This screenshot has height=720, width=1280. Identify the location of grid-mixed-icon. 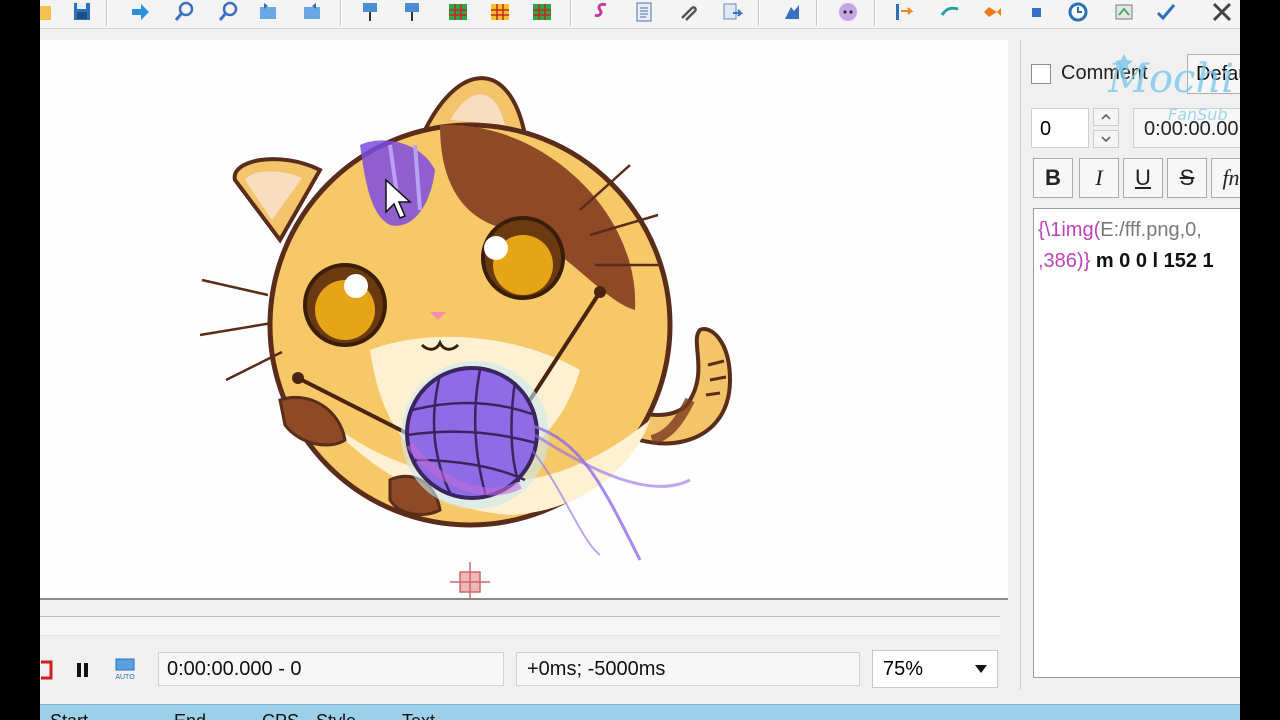
(542, 12).